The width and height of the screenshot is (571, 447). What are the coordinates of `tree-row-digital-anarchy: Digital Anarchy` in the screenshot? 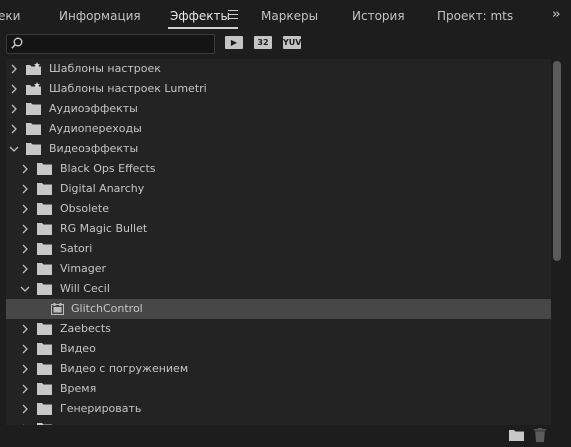 It's located at (278, 189).